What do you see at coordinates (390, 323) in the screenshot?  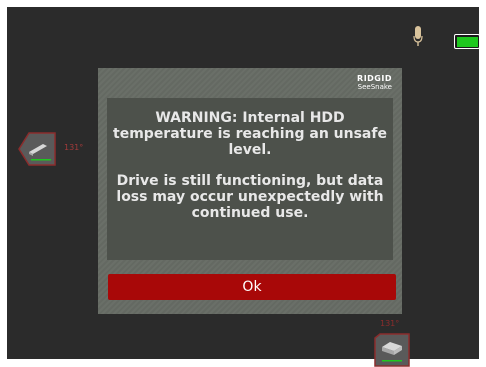 I see `bottom-temperature-label: 131°` at bounding box center [390, 323].